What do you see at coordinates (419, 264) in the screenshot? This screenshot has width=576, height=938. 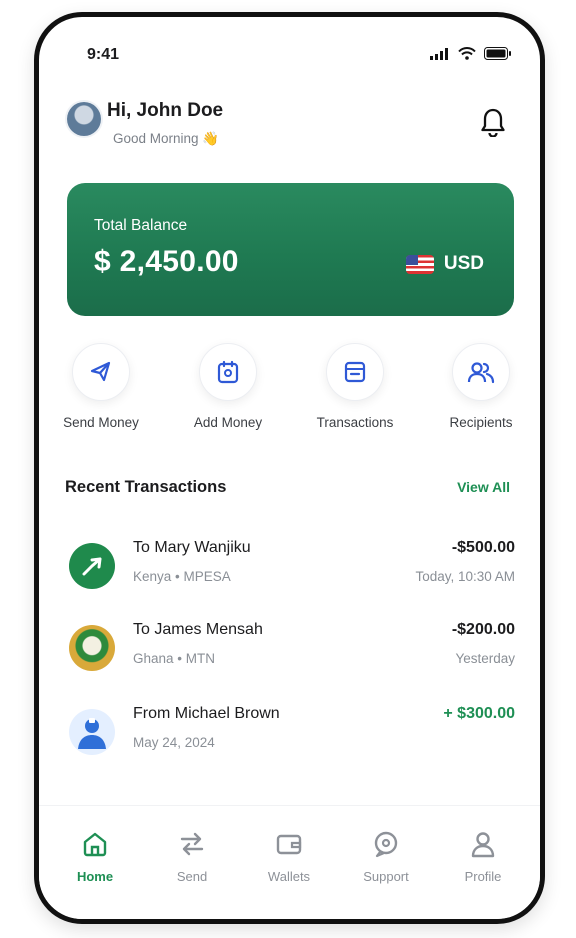 I see `us-flag-icon` at bounding box center [419, 264].